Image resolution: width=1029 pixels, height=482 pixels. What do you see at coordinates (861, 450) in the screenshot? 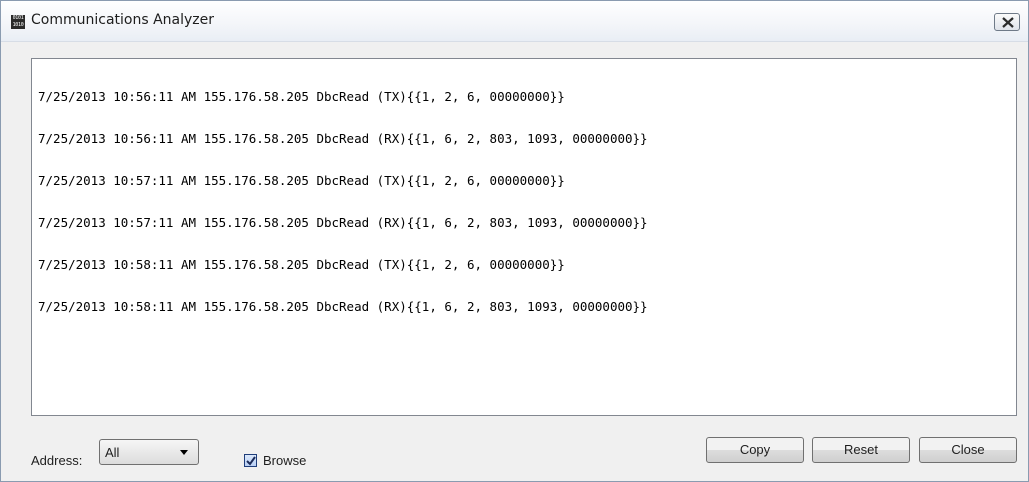
I see `reset-button: Reset` at bounding box center [861, 450].